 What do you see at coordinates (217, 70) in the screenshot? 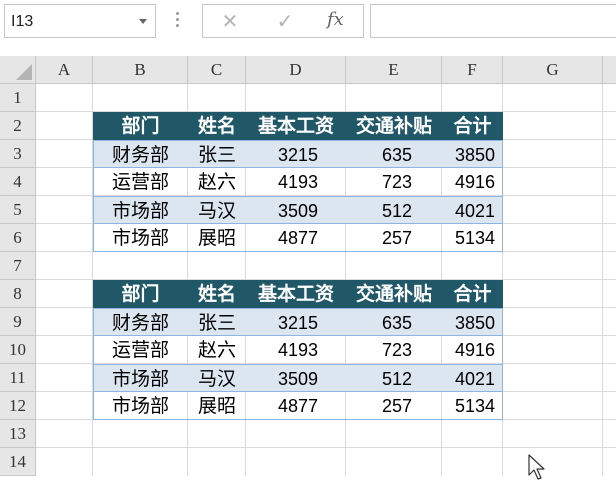
I see `column-header-c: C` at bounding box center [217, 70].